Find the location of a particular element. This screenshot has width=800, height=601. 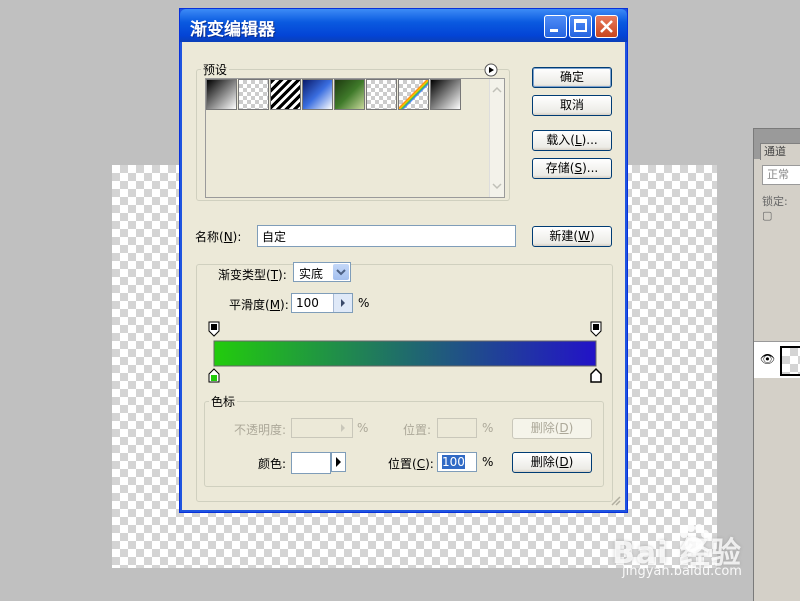

position-end: ): is located at coordinates (429, 464).